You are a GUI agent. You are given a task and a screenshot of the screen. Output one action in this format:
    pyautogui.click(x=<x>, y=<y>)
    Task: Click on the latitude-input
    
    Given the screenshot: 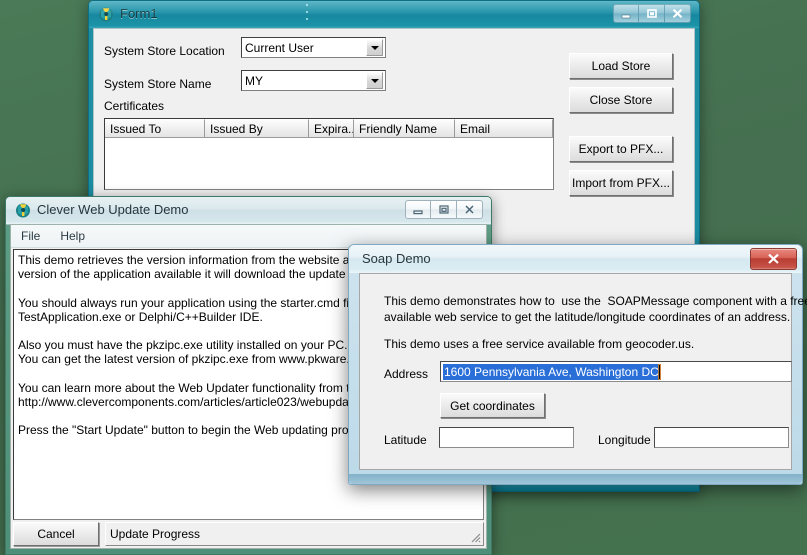 What is the action you would take?
    pyautogui.click(x=506, y=437)
    